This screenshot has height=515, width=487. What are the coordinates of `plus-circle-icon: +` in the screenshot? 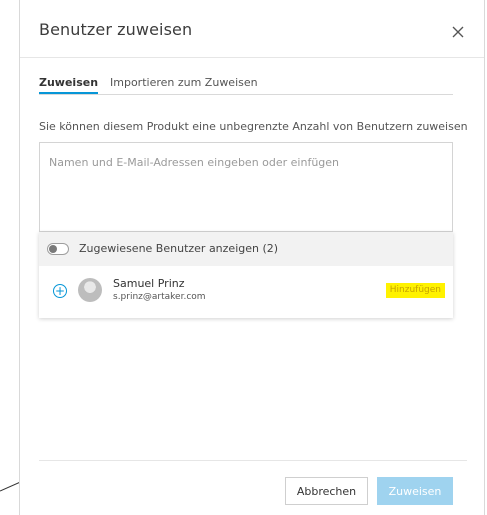 It's located at (60, 291).